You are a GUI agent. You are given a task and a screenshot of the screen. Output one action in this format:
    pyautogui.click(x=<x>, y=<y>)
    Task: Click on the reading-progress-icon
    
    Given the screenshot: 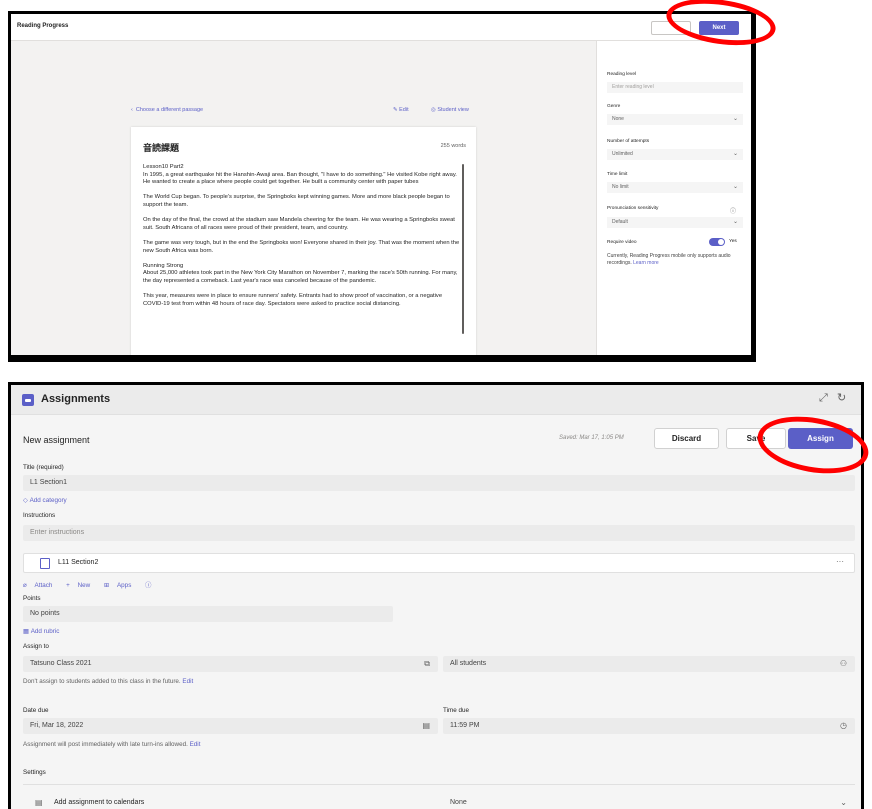 What is the action you would take?
    pyautogui.click(x=45, y=563)
    